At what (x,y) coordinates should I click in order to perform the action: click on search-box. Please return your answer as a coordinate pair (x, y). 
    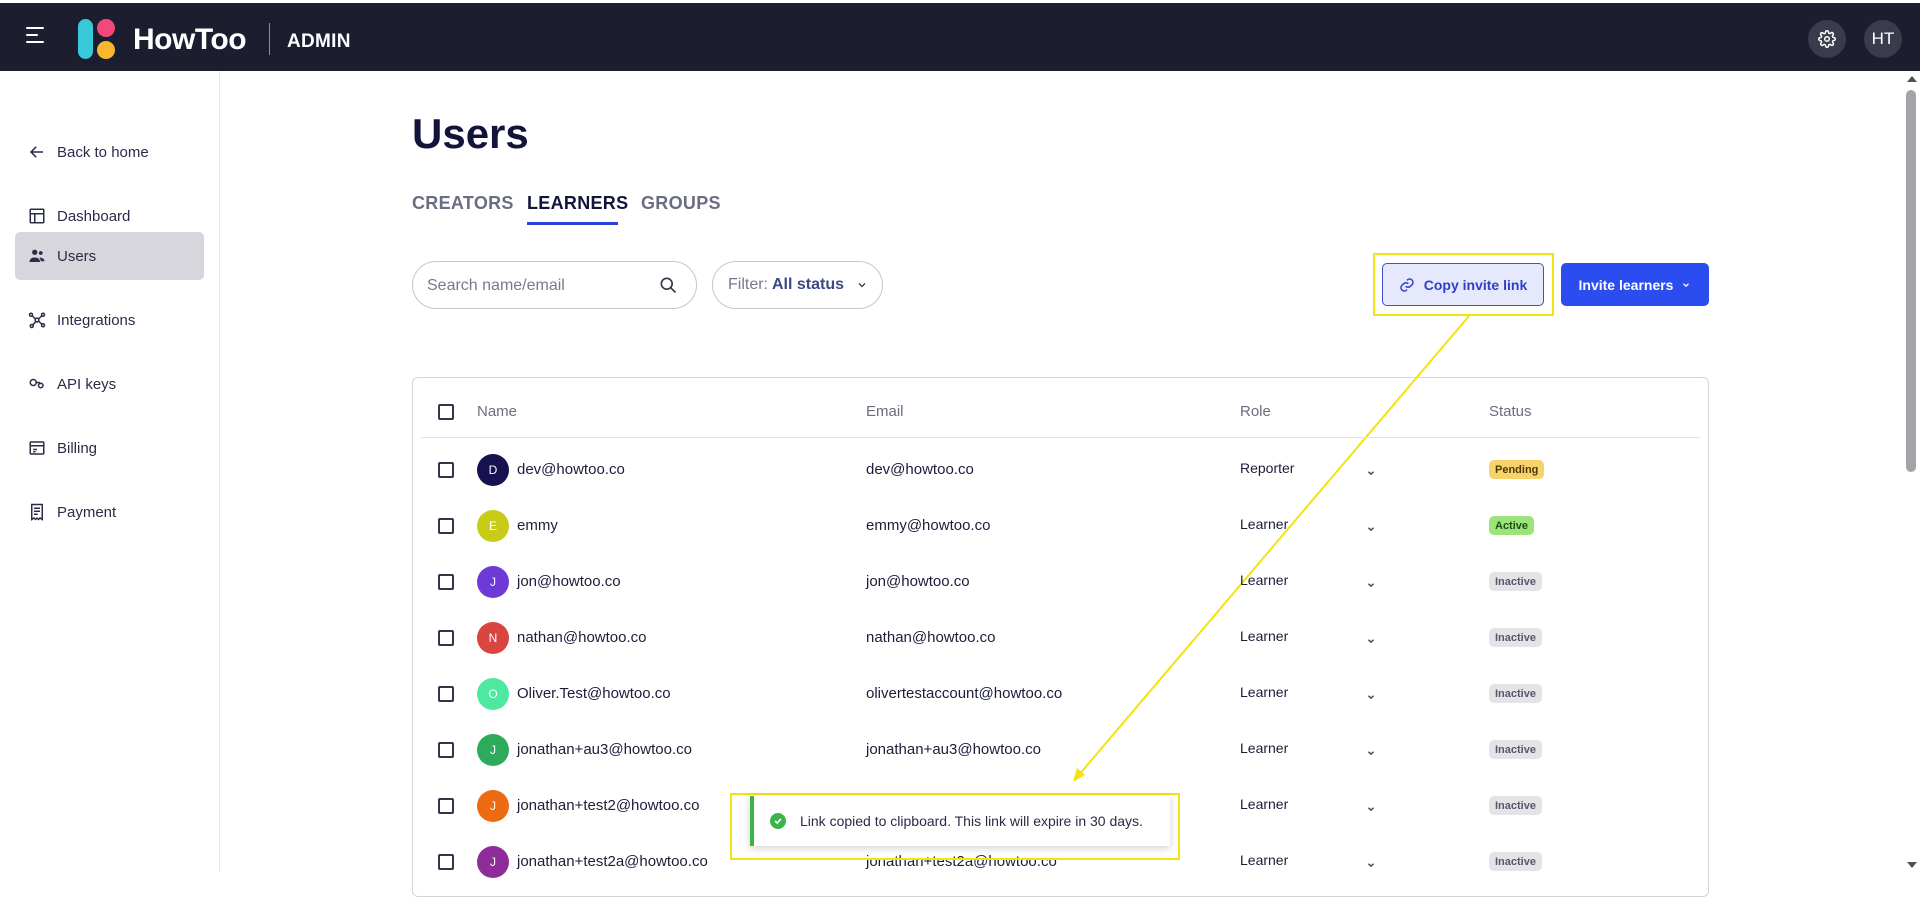
    Looking at the image, I should click on (554, 285).